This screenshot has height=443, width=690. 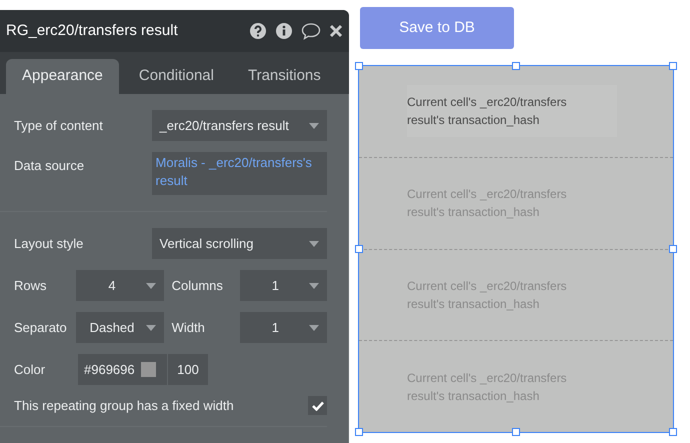 What do you see at coordinates (31, 285) in the screenshot?
I see `field-label: Rows` at bounding box center [31, 285].